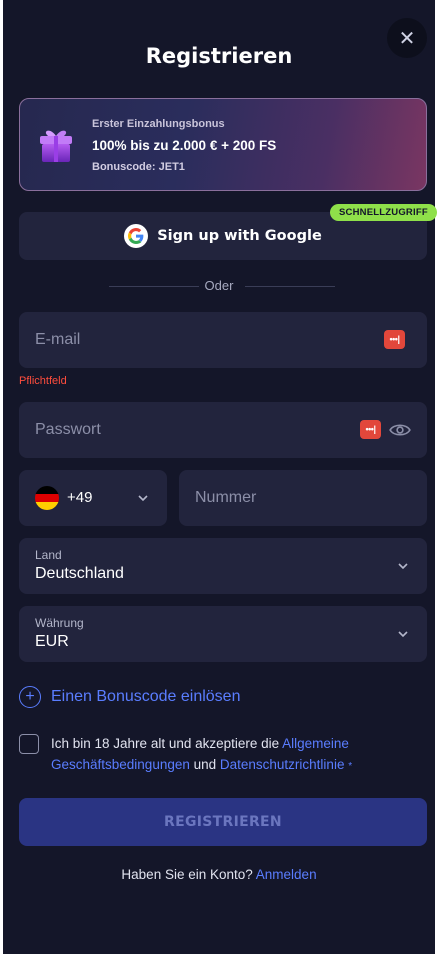 The height and width of the screenshot is (954, 438). Describe the element at coordinates (383, 212) in the screenshot. I see `quick-access-badge: SCHNELLZUGRIFF` at that location.